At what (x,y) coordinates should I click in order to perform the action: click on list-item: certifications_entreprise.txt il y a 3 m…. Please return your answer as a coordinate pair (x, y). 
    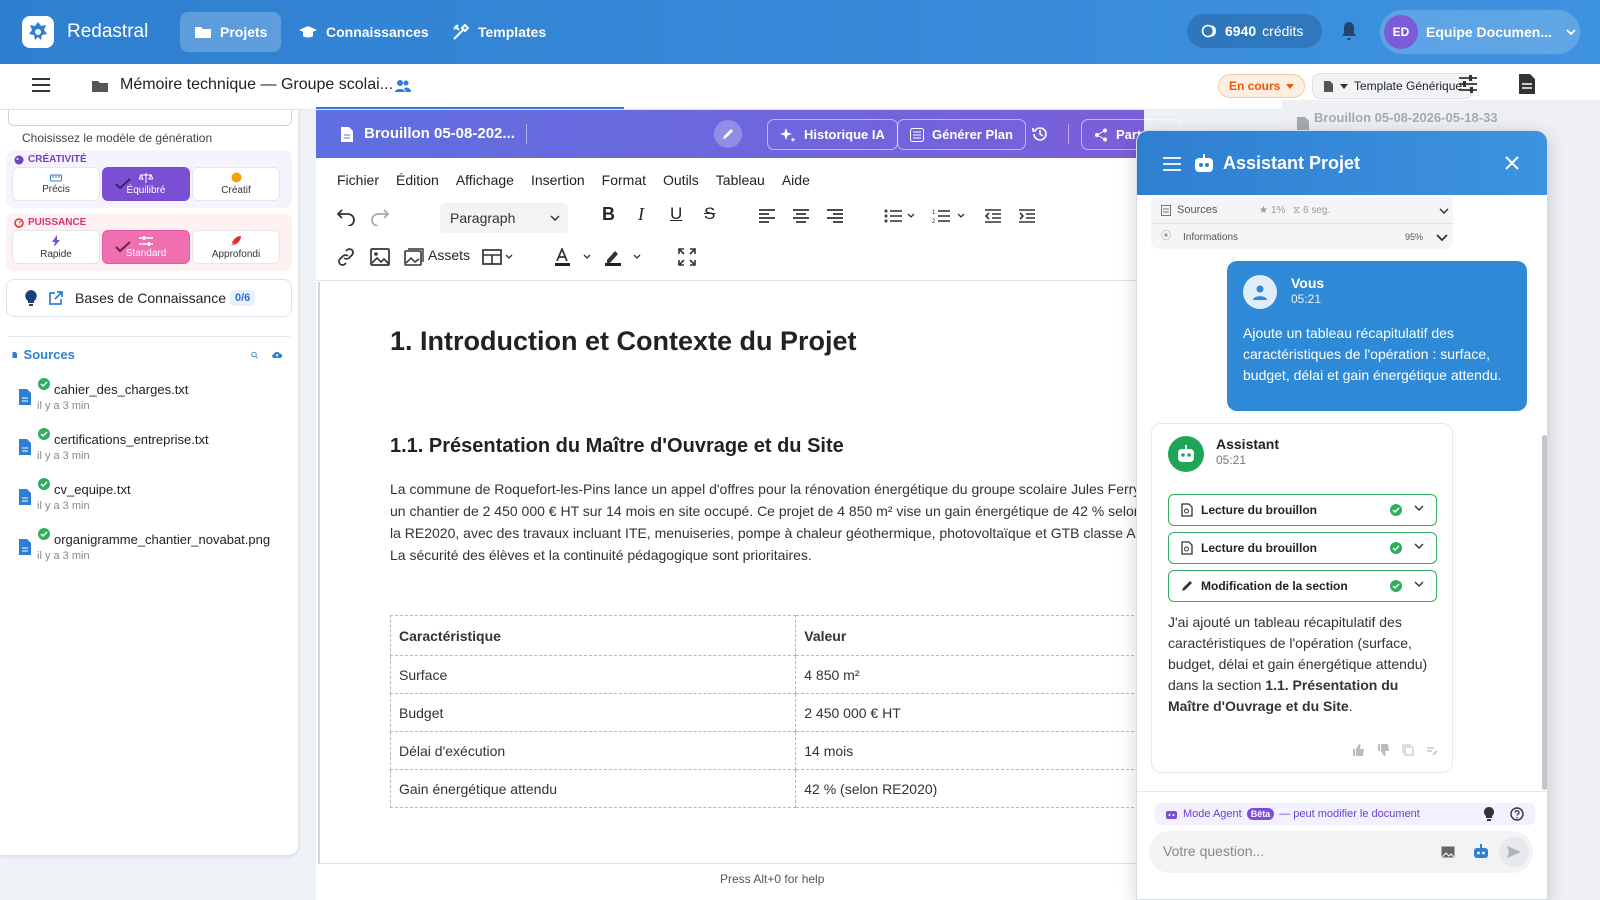
    Looking at the image, I should click on (153, 449).